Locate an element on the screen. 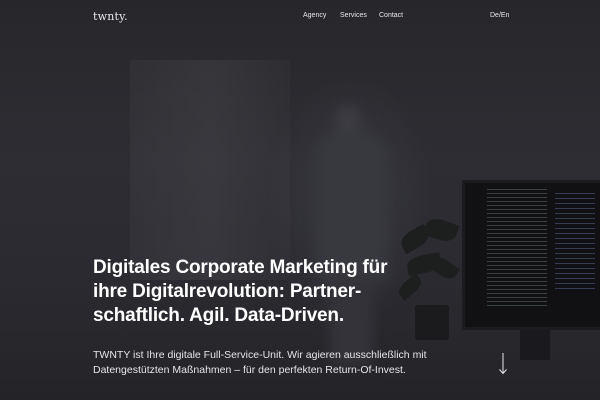 The image size is (600, 400). arrow-down-icon is located at coordinates (503, 364).